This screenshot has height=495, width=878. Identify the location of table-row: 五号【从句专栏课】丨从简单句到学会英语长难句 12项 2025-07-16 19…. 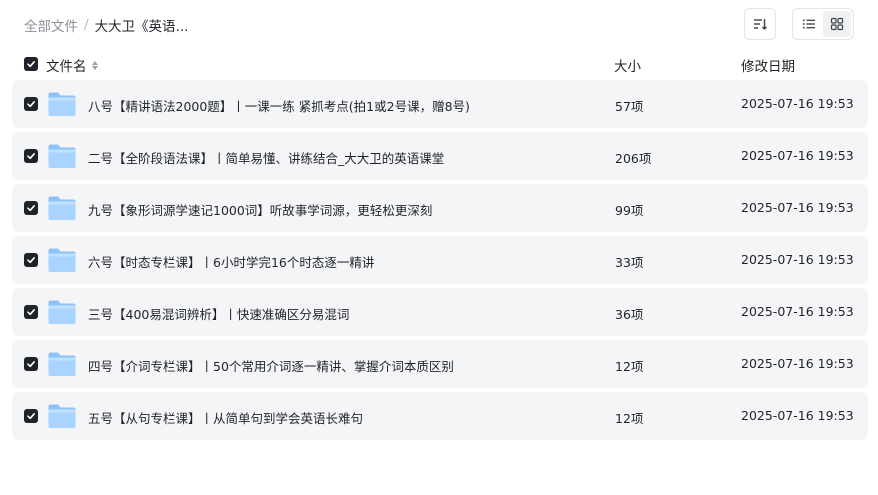
(440, 416).